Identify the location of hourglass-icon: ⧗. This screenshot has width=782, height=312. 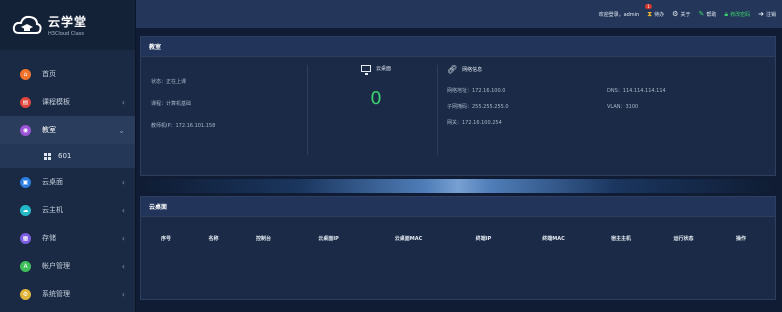
(650, 13).